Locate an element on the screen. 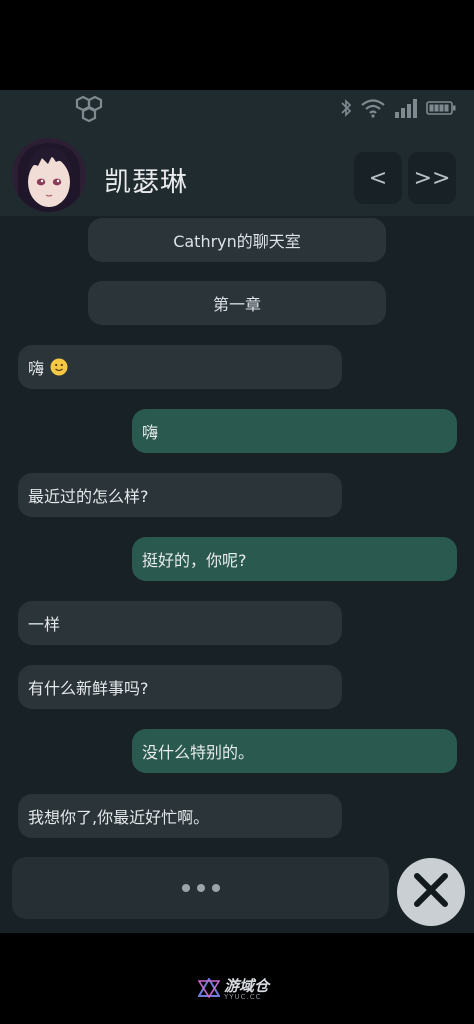 This screenshot has width=474, height=1024. system-message: 第一章 is located at coordinates (237, 303).